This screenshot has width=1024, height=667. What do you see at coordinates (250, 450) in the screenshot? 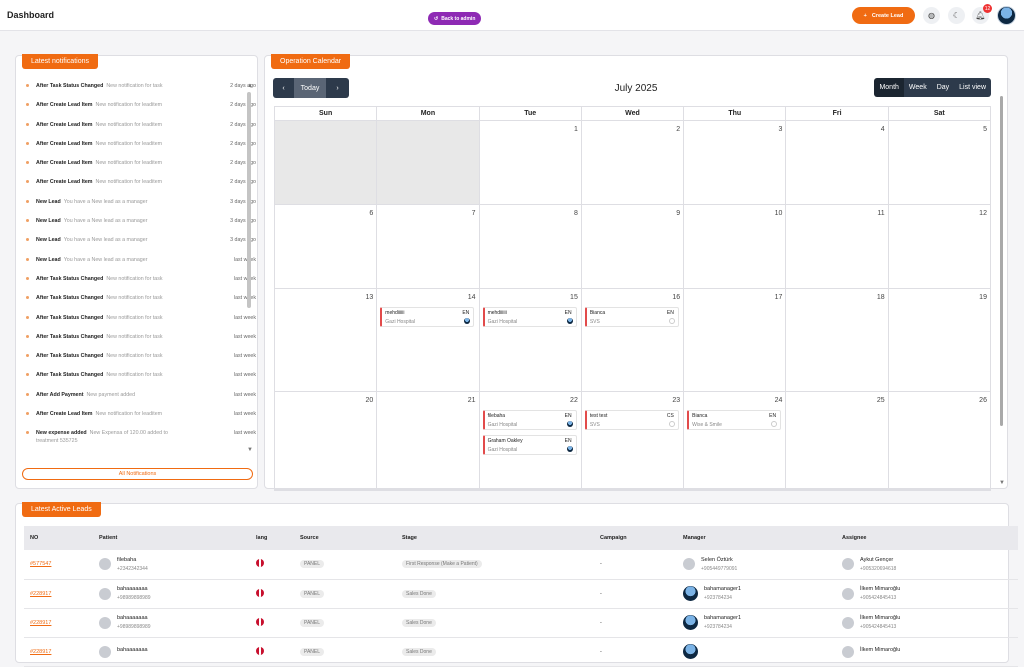
I see `scroll-down-icon: ▼` at bounding box center [250, 450].